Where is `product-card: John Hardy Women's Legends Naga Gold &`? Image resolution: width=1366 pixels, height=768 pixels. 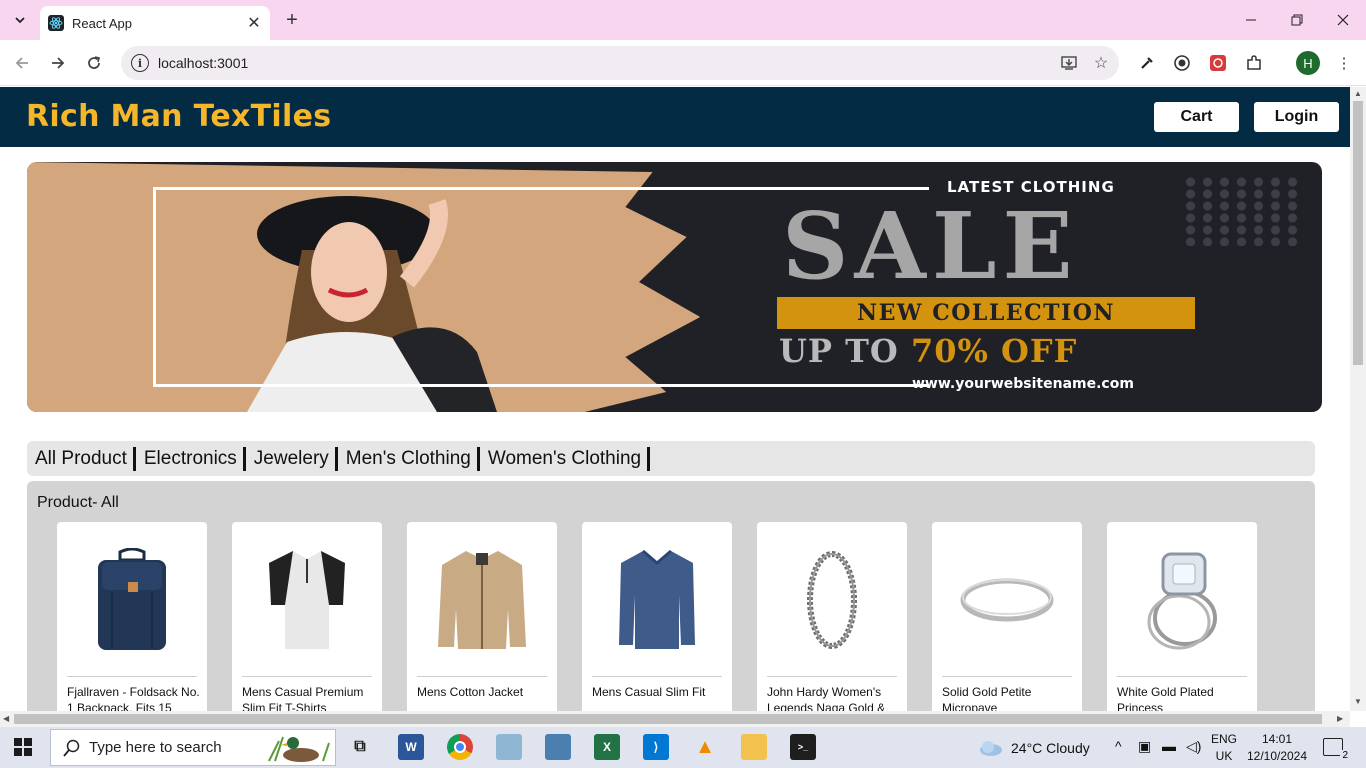 product-card: John Hardy Women's Legends Naga Gold & is located at coordinates (832, 616).